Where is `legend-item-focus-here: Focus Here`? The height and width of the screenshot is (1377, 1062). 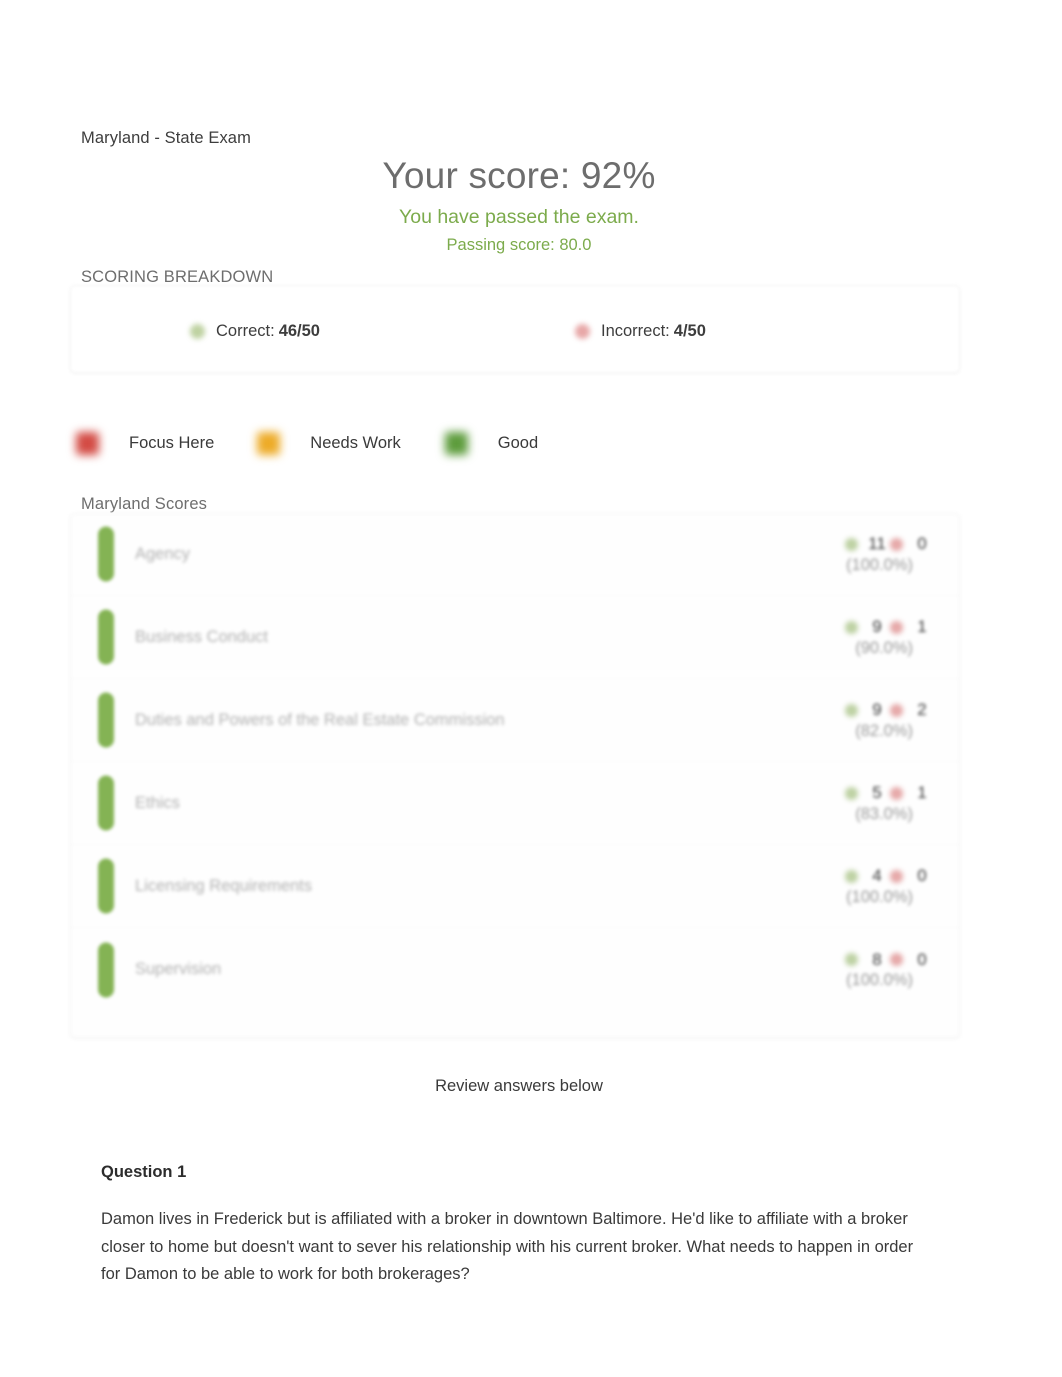 legend-item-focus-here: Focus Here is located at coordinates (145, 443).